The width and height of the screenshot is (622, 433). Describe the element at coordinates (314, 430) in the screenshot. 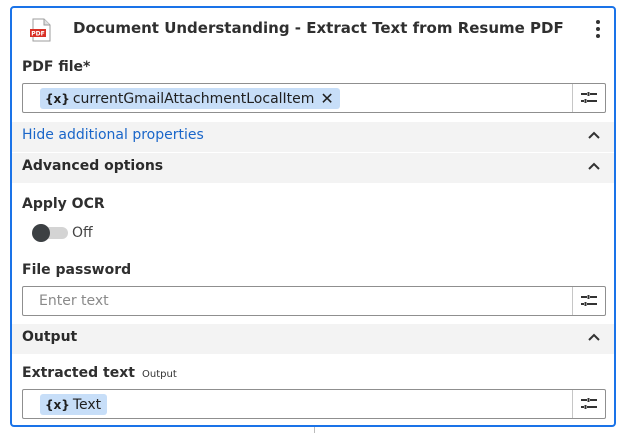

I see `connector-line` at that location.